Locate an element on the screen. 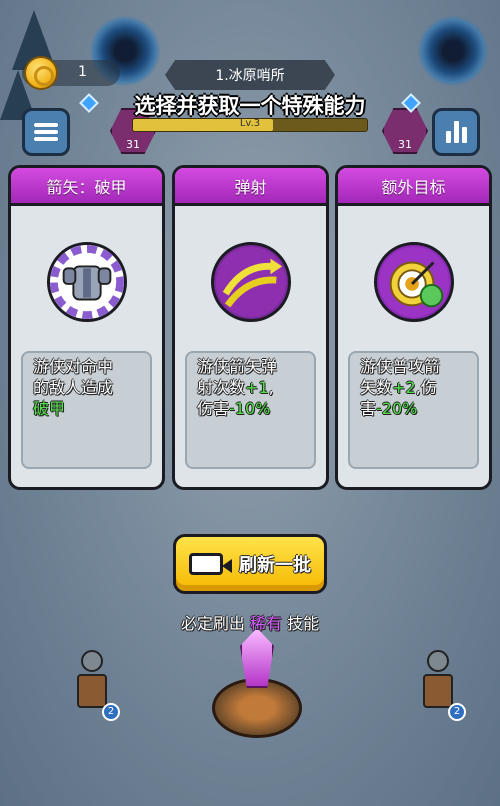 The image size is (500, 806). ranger-tower-right is located at coordinates (438, 680).